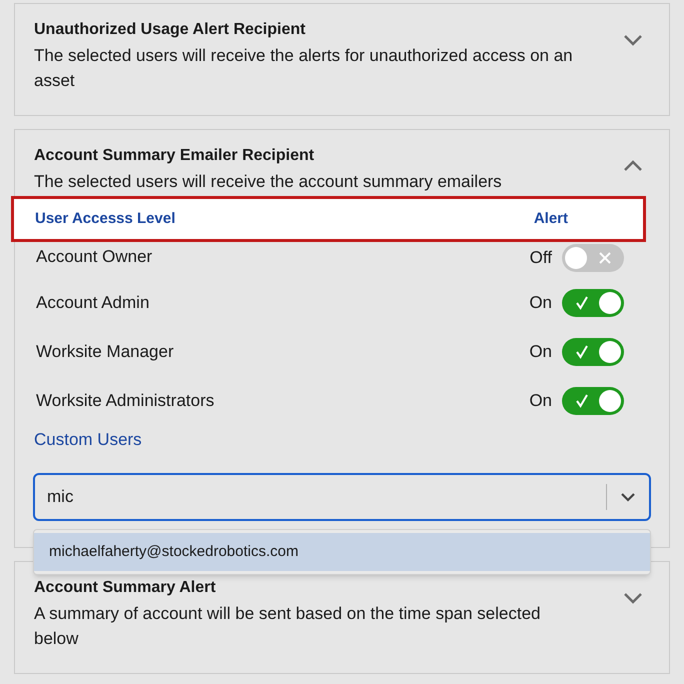  I want to click on row-label: Worksite Manager, so click(105, 351).